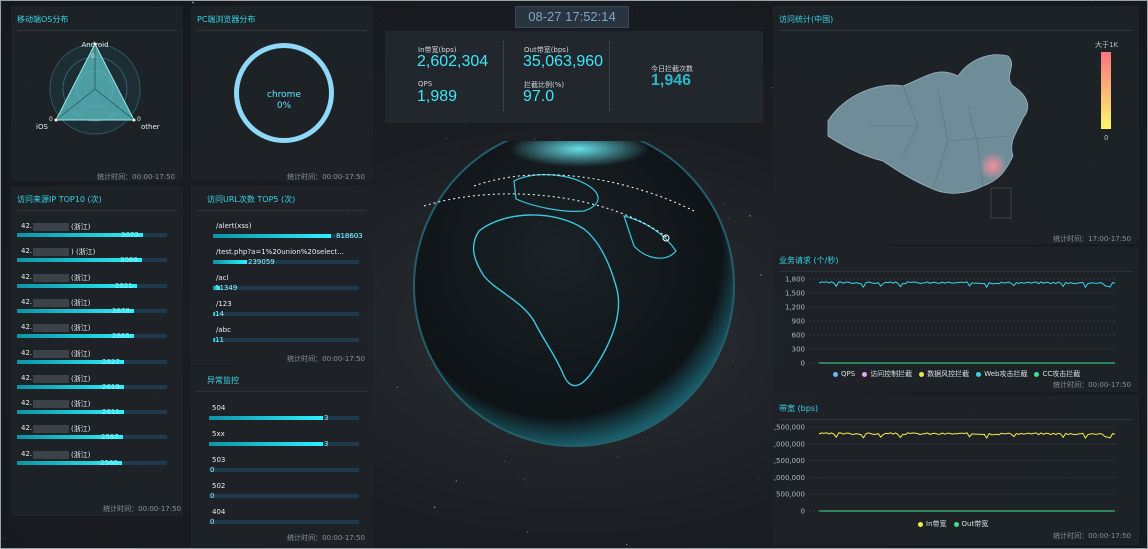  Describe the element at coordinates (43, 19) in the screenshot. I see `panel-title: 移动端OS分布` at that location.